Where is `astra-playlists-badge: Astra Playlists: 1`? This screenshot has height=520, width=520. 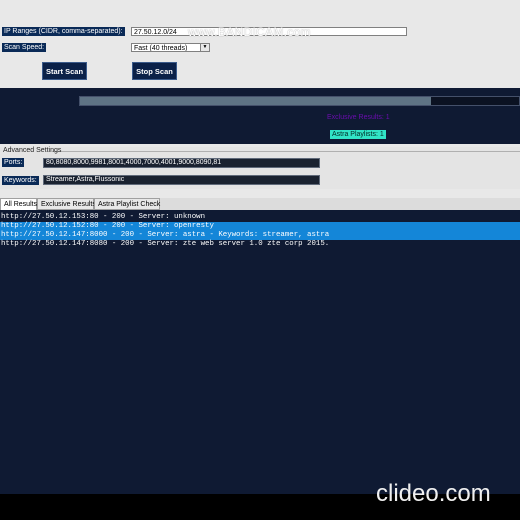
astra-playlists-badge: Astra Playlists: 1 is located at coordinates (358, 134).